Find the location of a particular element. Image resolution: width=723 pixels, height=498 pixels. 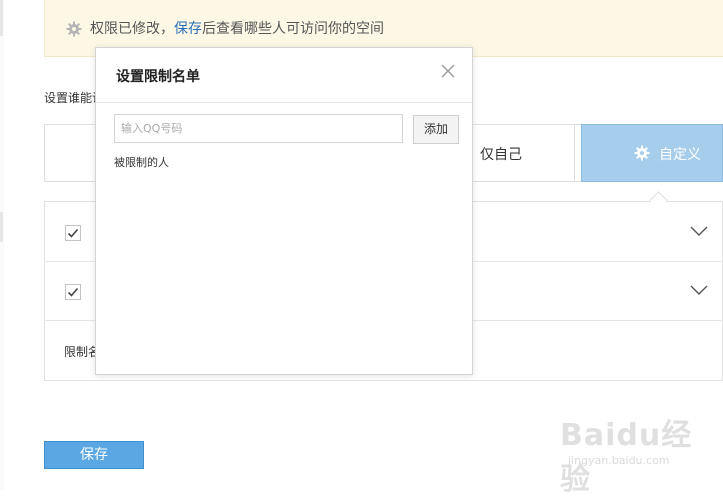

baidu-watermark: Baidu经验 jingyan.baidu.com is located at coordinates (640, 453).